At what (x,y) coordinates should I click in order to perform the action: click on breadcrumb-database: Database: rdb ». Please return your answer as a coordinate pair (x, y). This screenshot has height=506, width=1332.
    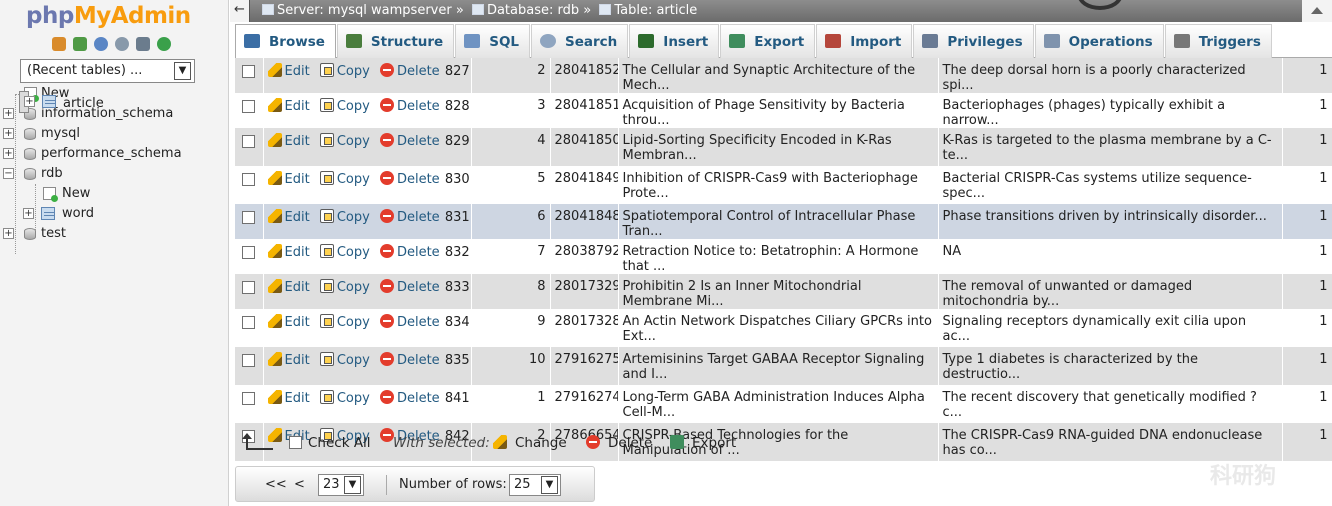
    Looking at the image, I should click on (539, 10).